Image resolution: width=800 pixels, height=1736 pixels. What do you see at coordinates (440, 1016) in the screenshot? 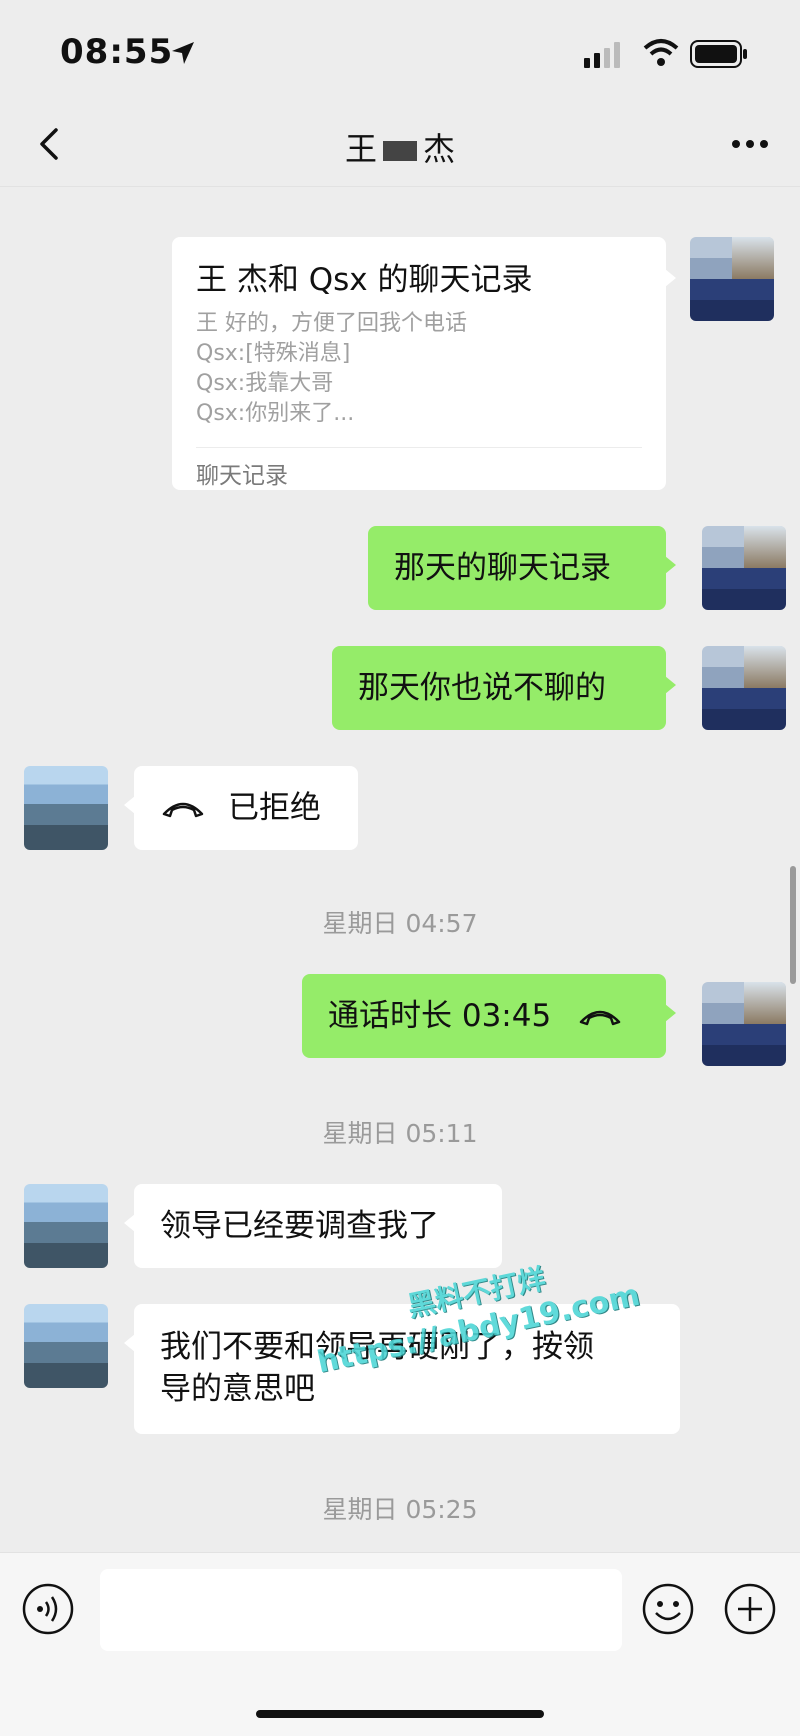
I see `call-duration-text: 通话时长 03:45` at bounding box center [440, 1016].